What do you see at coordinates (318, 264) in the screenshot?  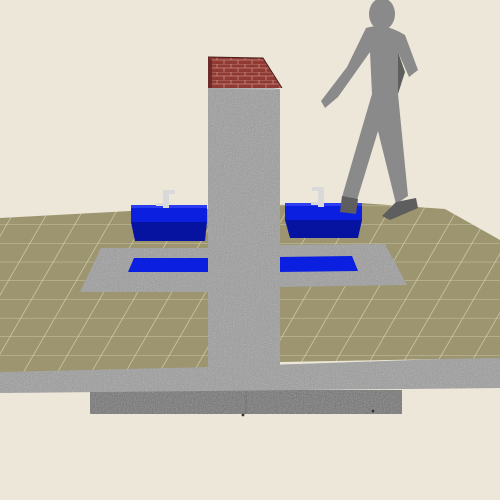 I see `water-channel-right` at bounding box center [318, 264].